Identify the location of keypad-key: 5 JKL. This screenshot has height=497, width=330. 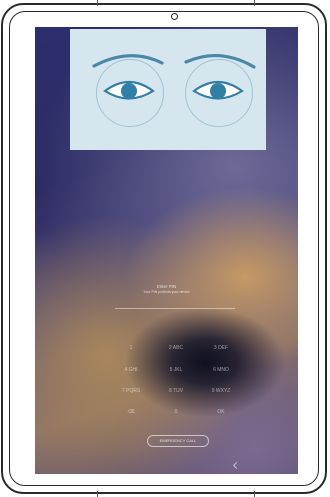
(176, 370).